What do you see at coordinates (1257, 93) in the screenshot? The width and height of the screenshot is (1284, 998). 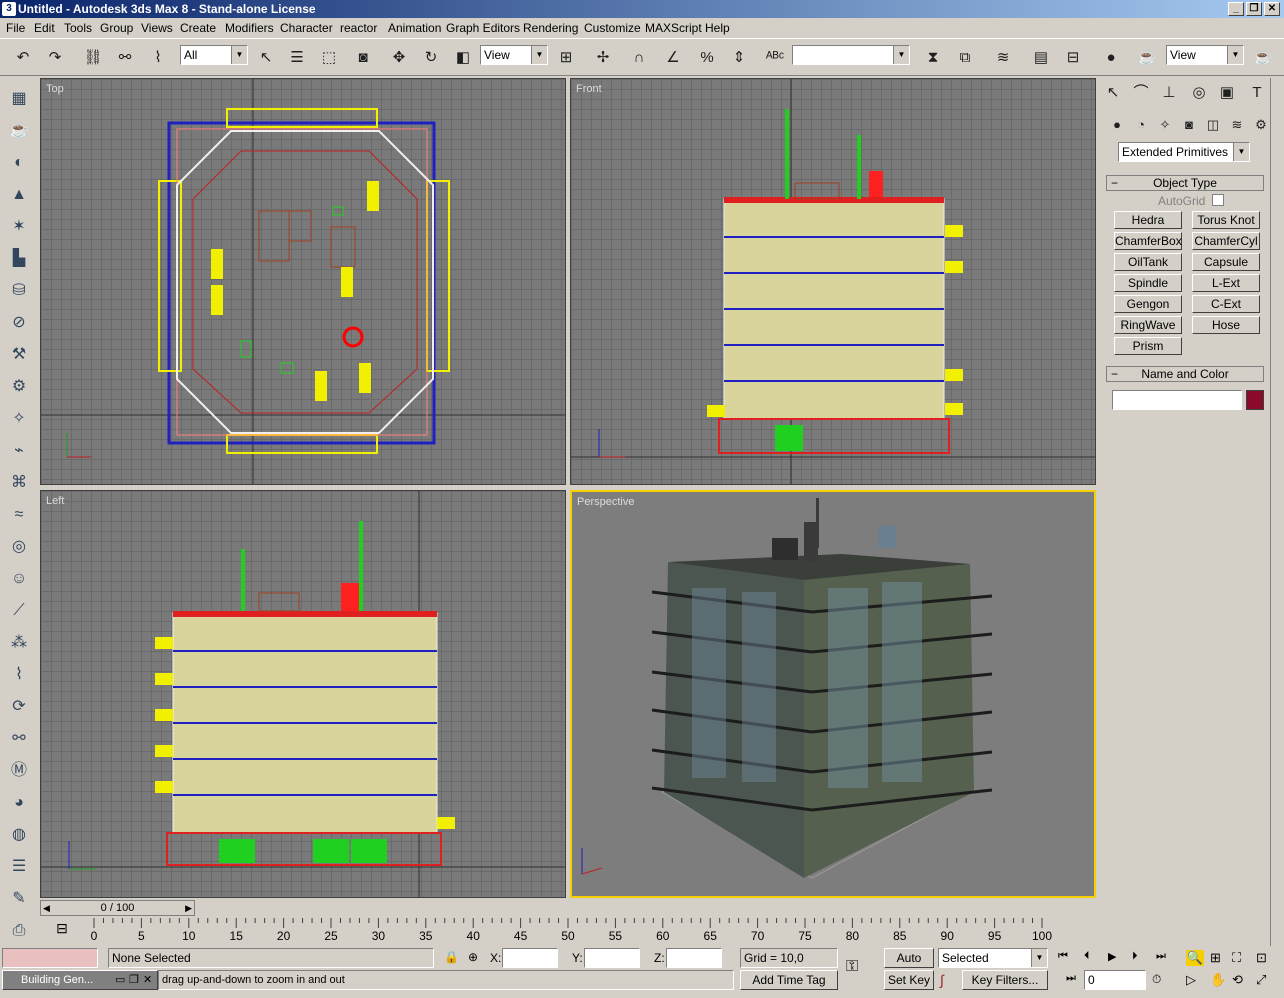 I see `utilities-tab-icon: T` at bounding box center [1257, 93].